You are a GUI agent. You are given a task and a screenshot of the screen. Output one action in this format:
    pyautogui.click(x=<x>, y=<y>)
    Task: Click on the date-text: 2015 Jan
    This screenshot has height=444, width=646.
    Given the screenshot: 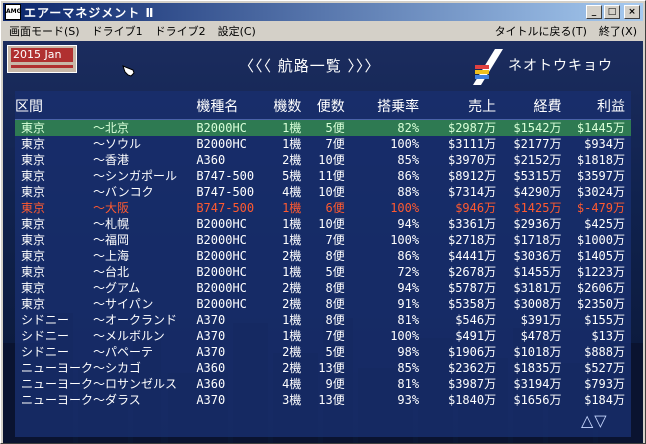 What is the action you would take?
    pyautogui.click(x=42, y=55)
    